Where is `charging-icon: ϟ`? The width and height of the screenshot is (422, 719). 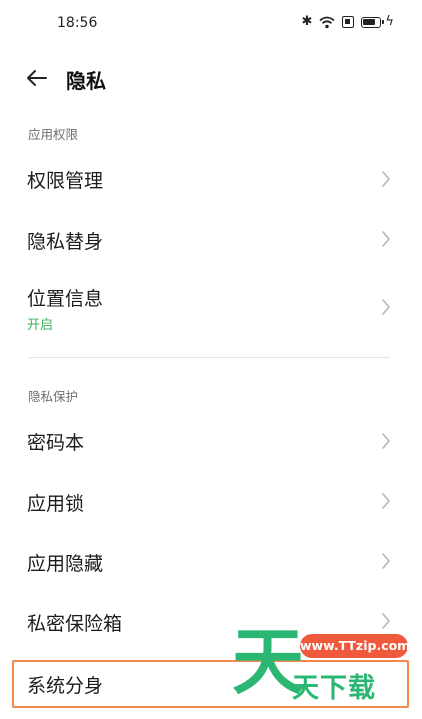
charging-icon: ϟ is located at coordinates (389, 21).